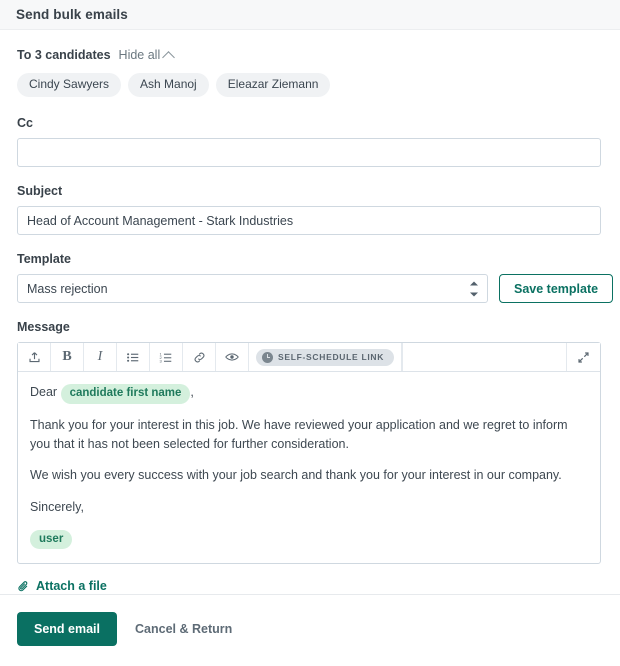  I want to click on cc-label: Cc, so click(25, 123).